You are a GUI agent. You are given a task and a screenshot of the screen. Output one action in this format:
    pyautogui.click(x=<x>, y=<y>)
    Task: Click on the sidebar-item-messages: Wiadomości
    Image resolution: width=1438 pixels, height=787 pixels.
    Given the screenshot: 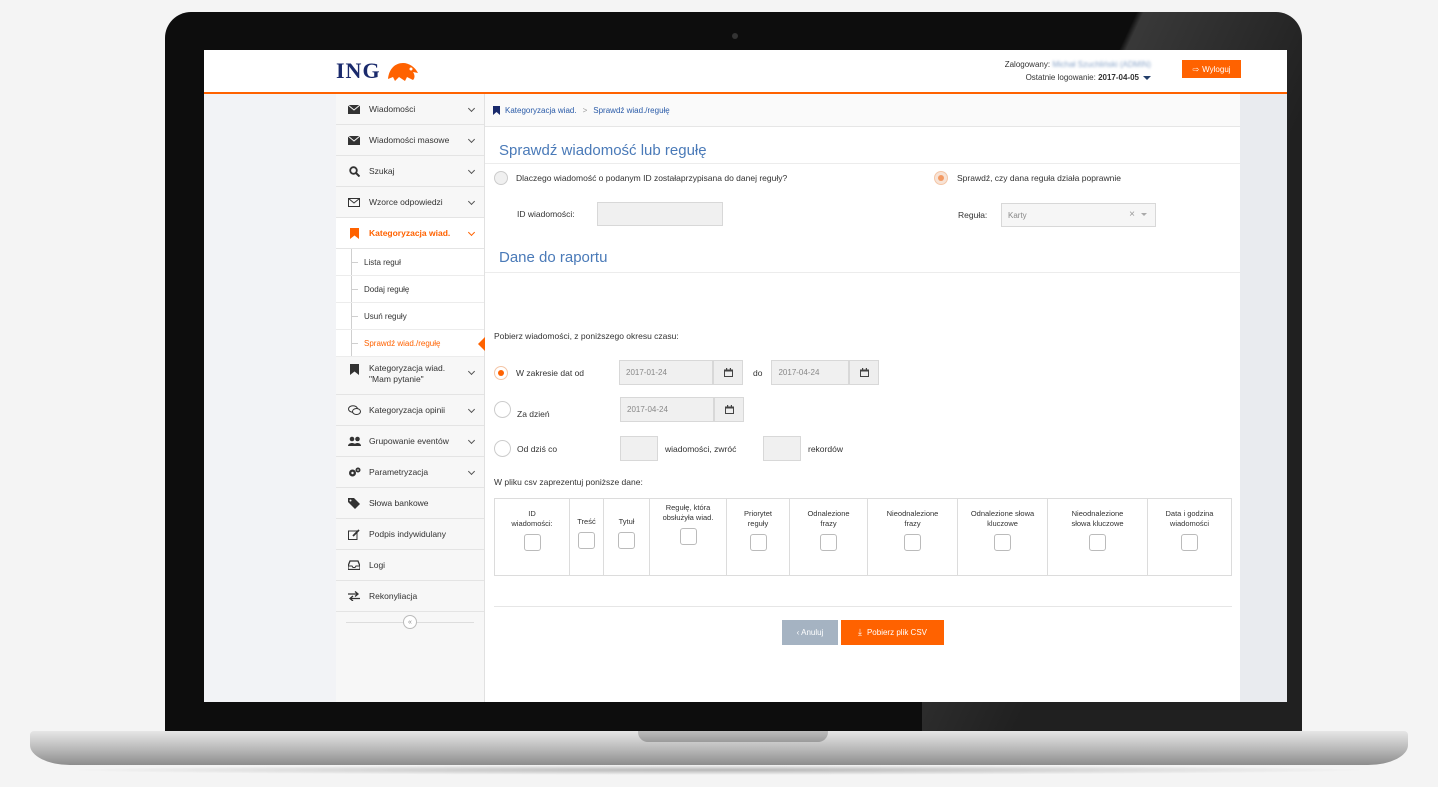 What is the action you would take?
    pyautogui.click(x=410, y=109)
    